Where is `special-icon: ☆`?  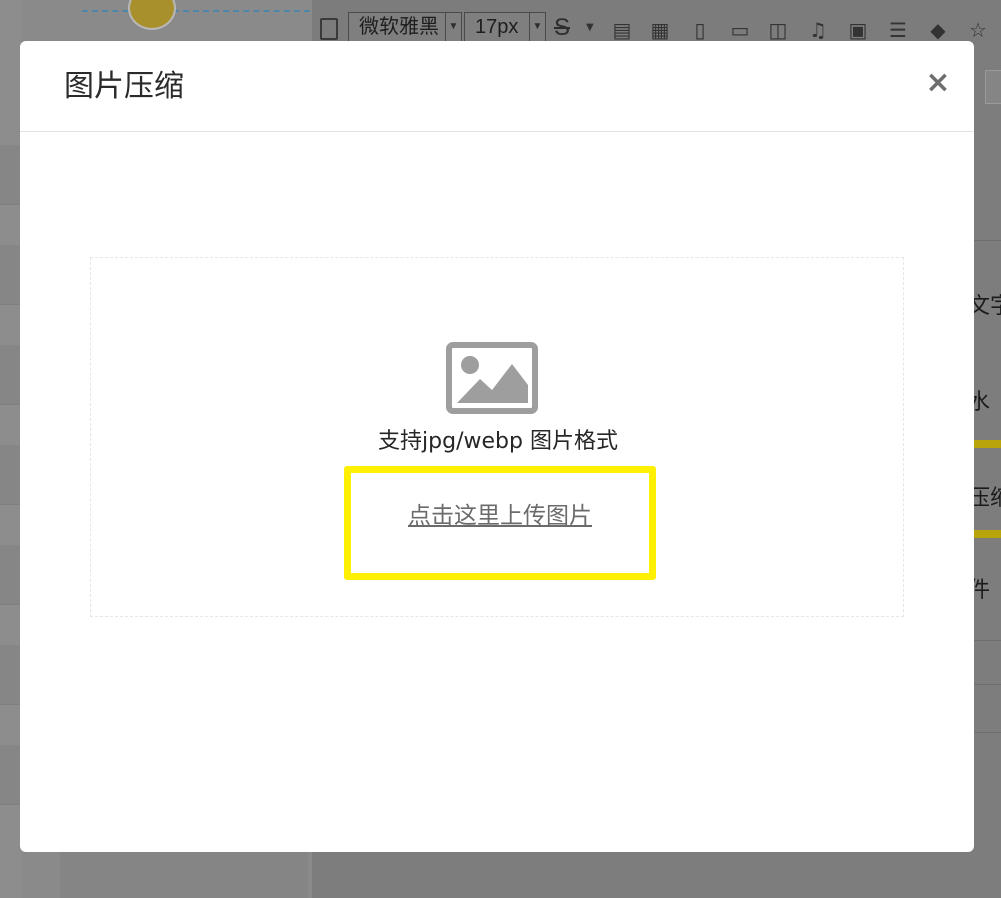 special-icon: ☆ is located at coordinates (978, 30).